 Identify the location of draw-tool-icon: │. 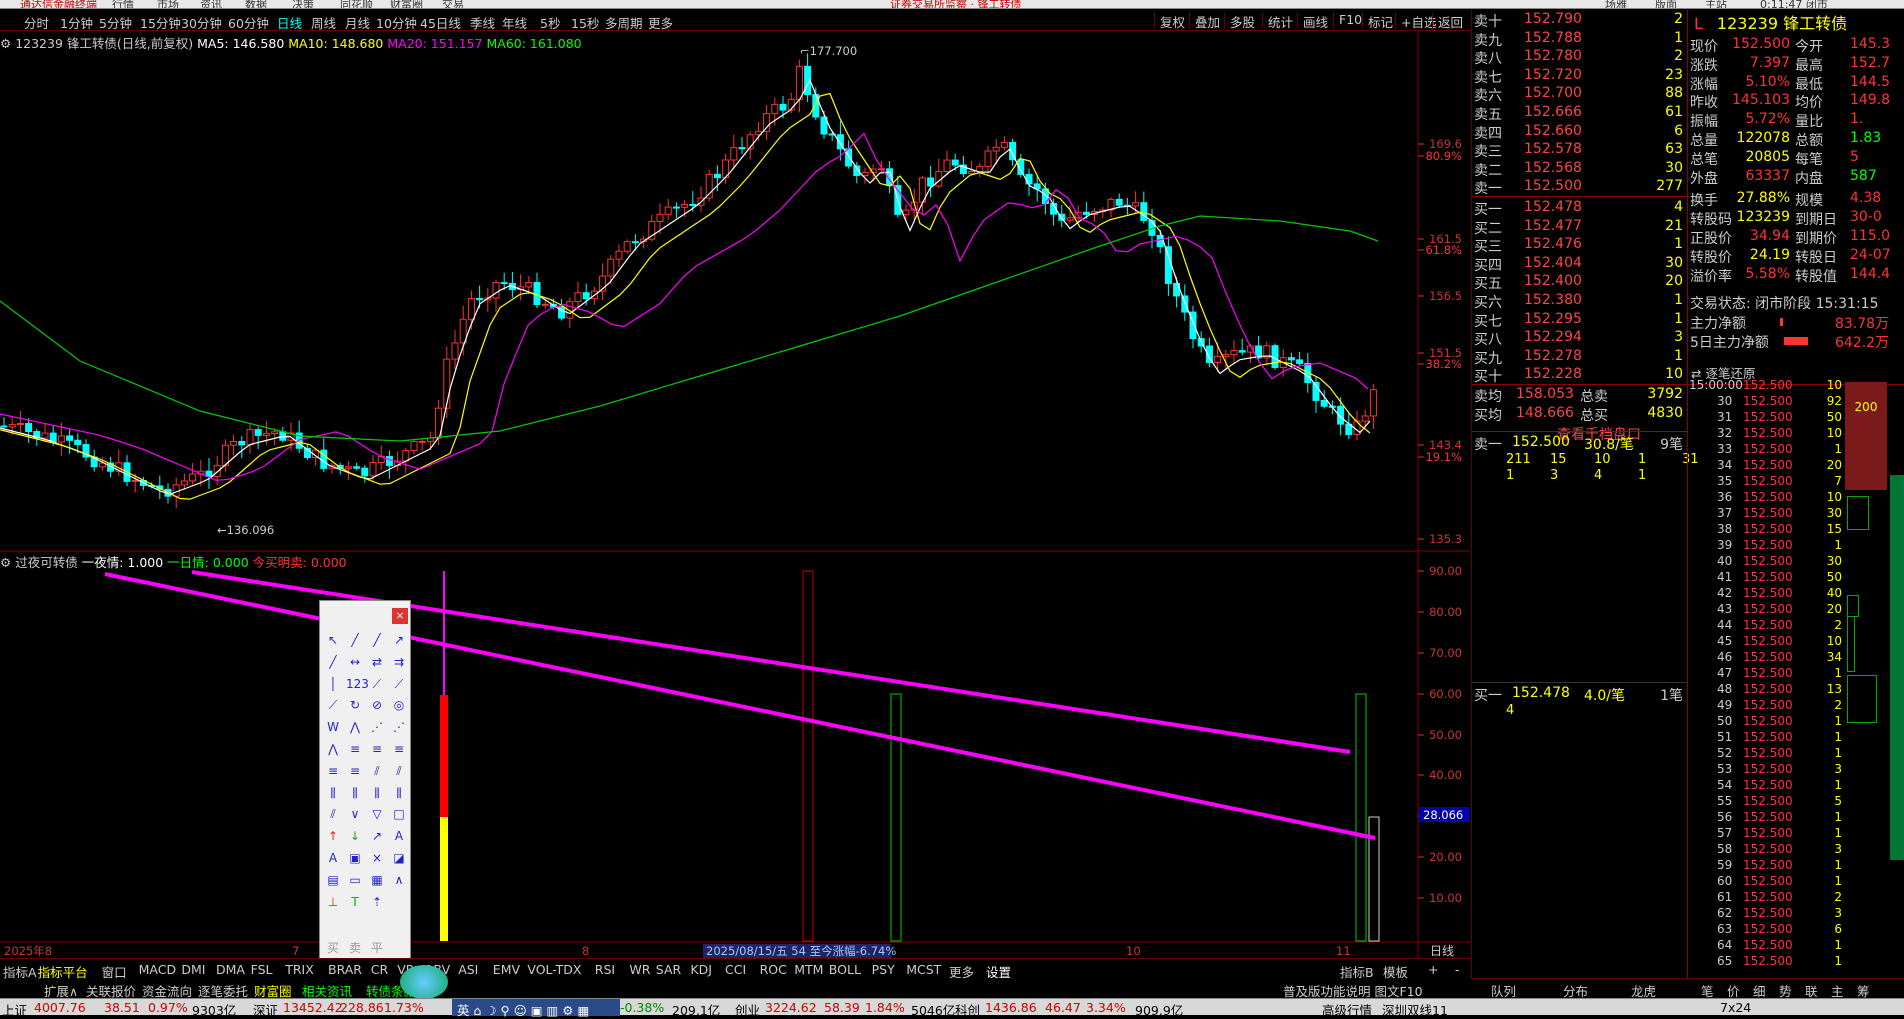
(333, 684).